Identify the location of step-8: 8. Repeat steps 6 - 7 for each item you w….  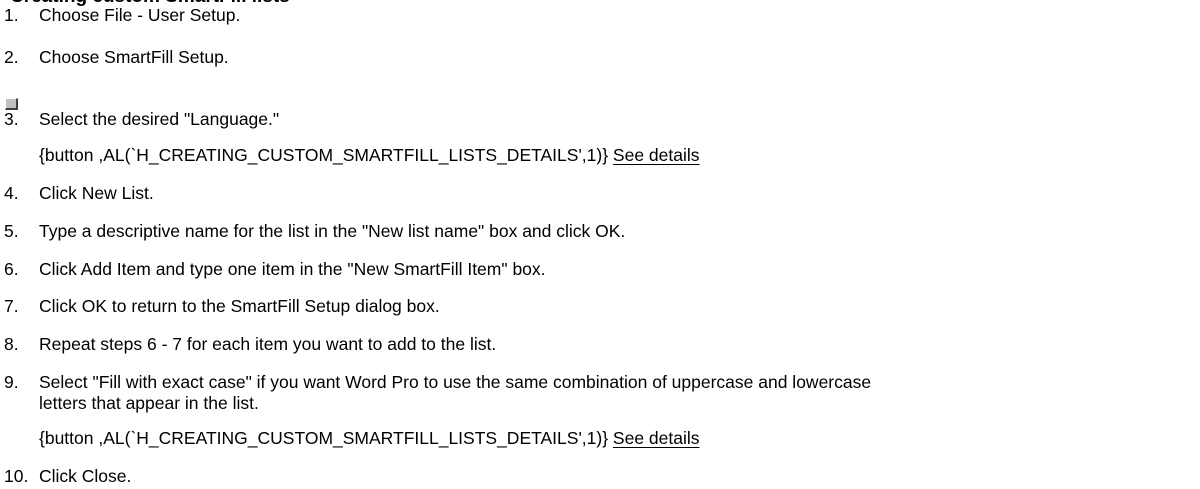
(250, 344).